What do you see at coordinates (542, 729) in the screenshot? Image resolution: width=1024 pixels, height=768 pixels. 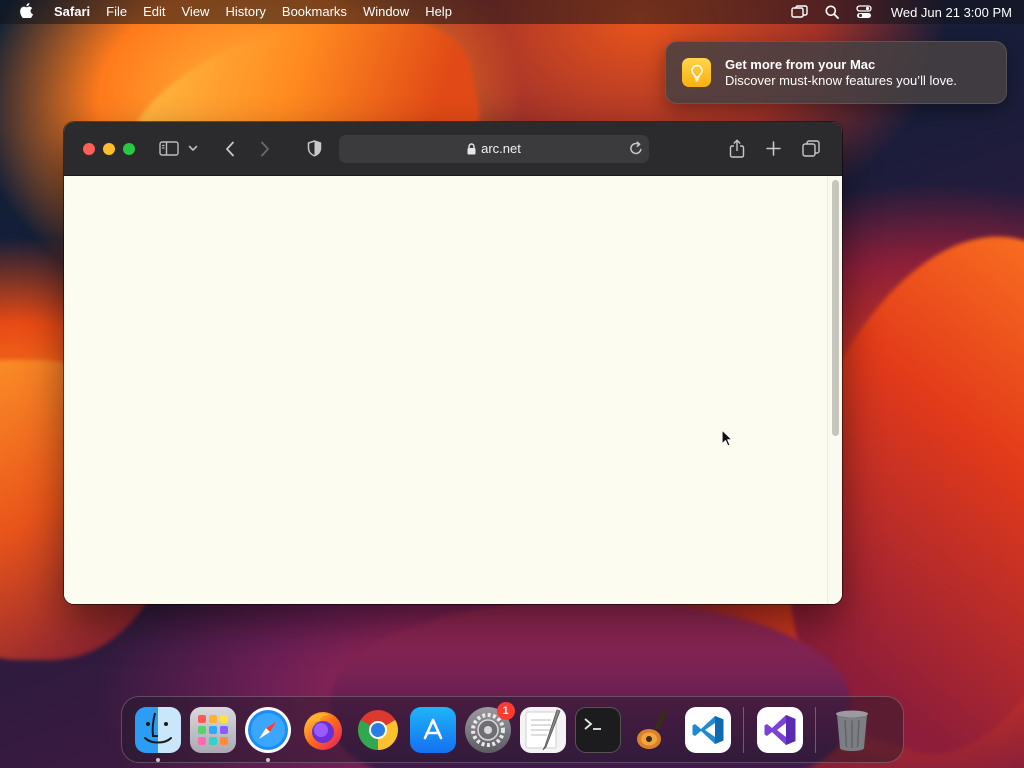 I see `dock-textedit-icon` at bounding box center [542, 729].